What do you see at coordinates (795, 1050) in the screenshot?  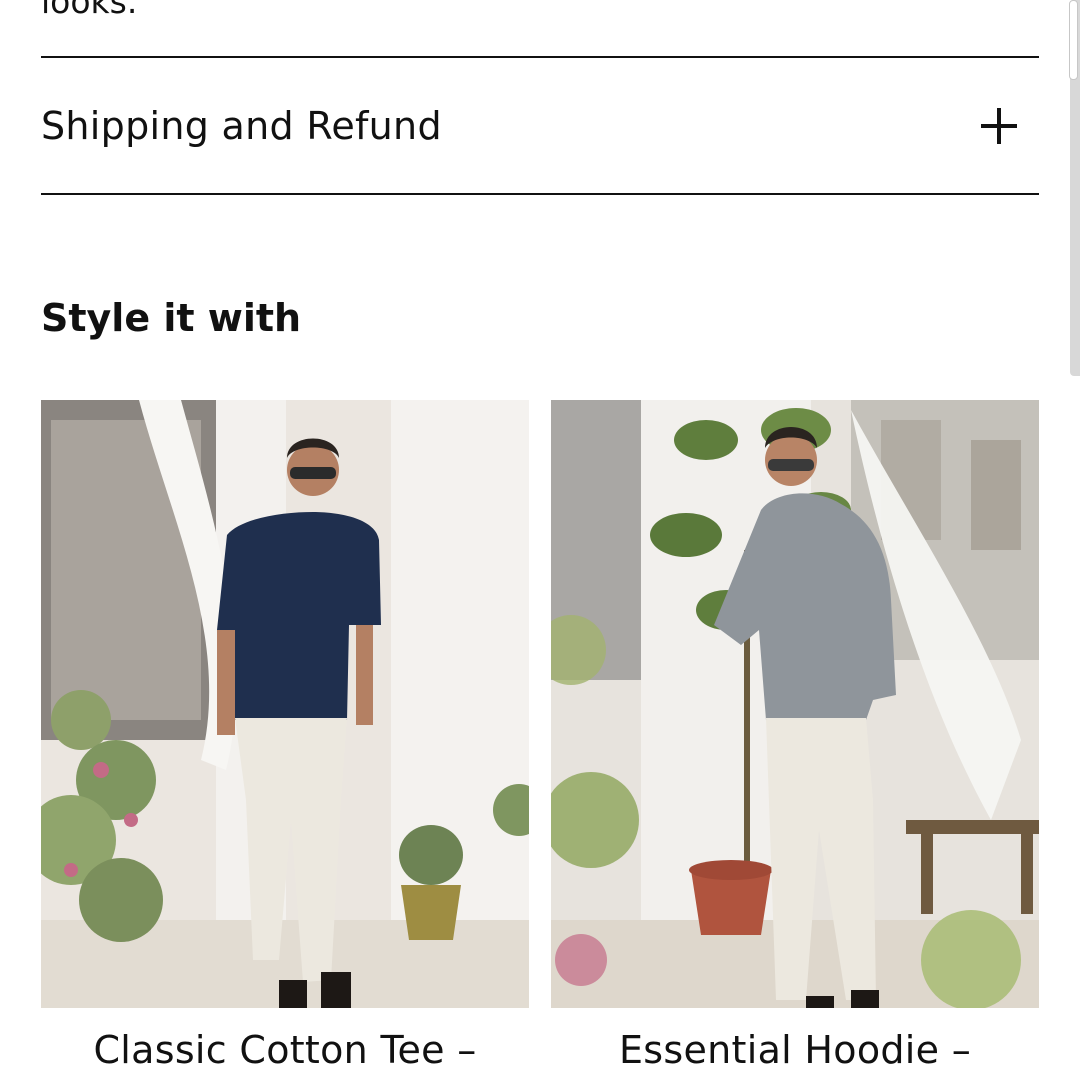 I see `product-title: Essential Hoodie –` at bounding box center [795, 1050].